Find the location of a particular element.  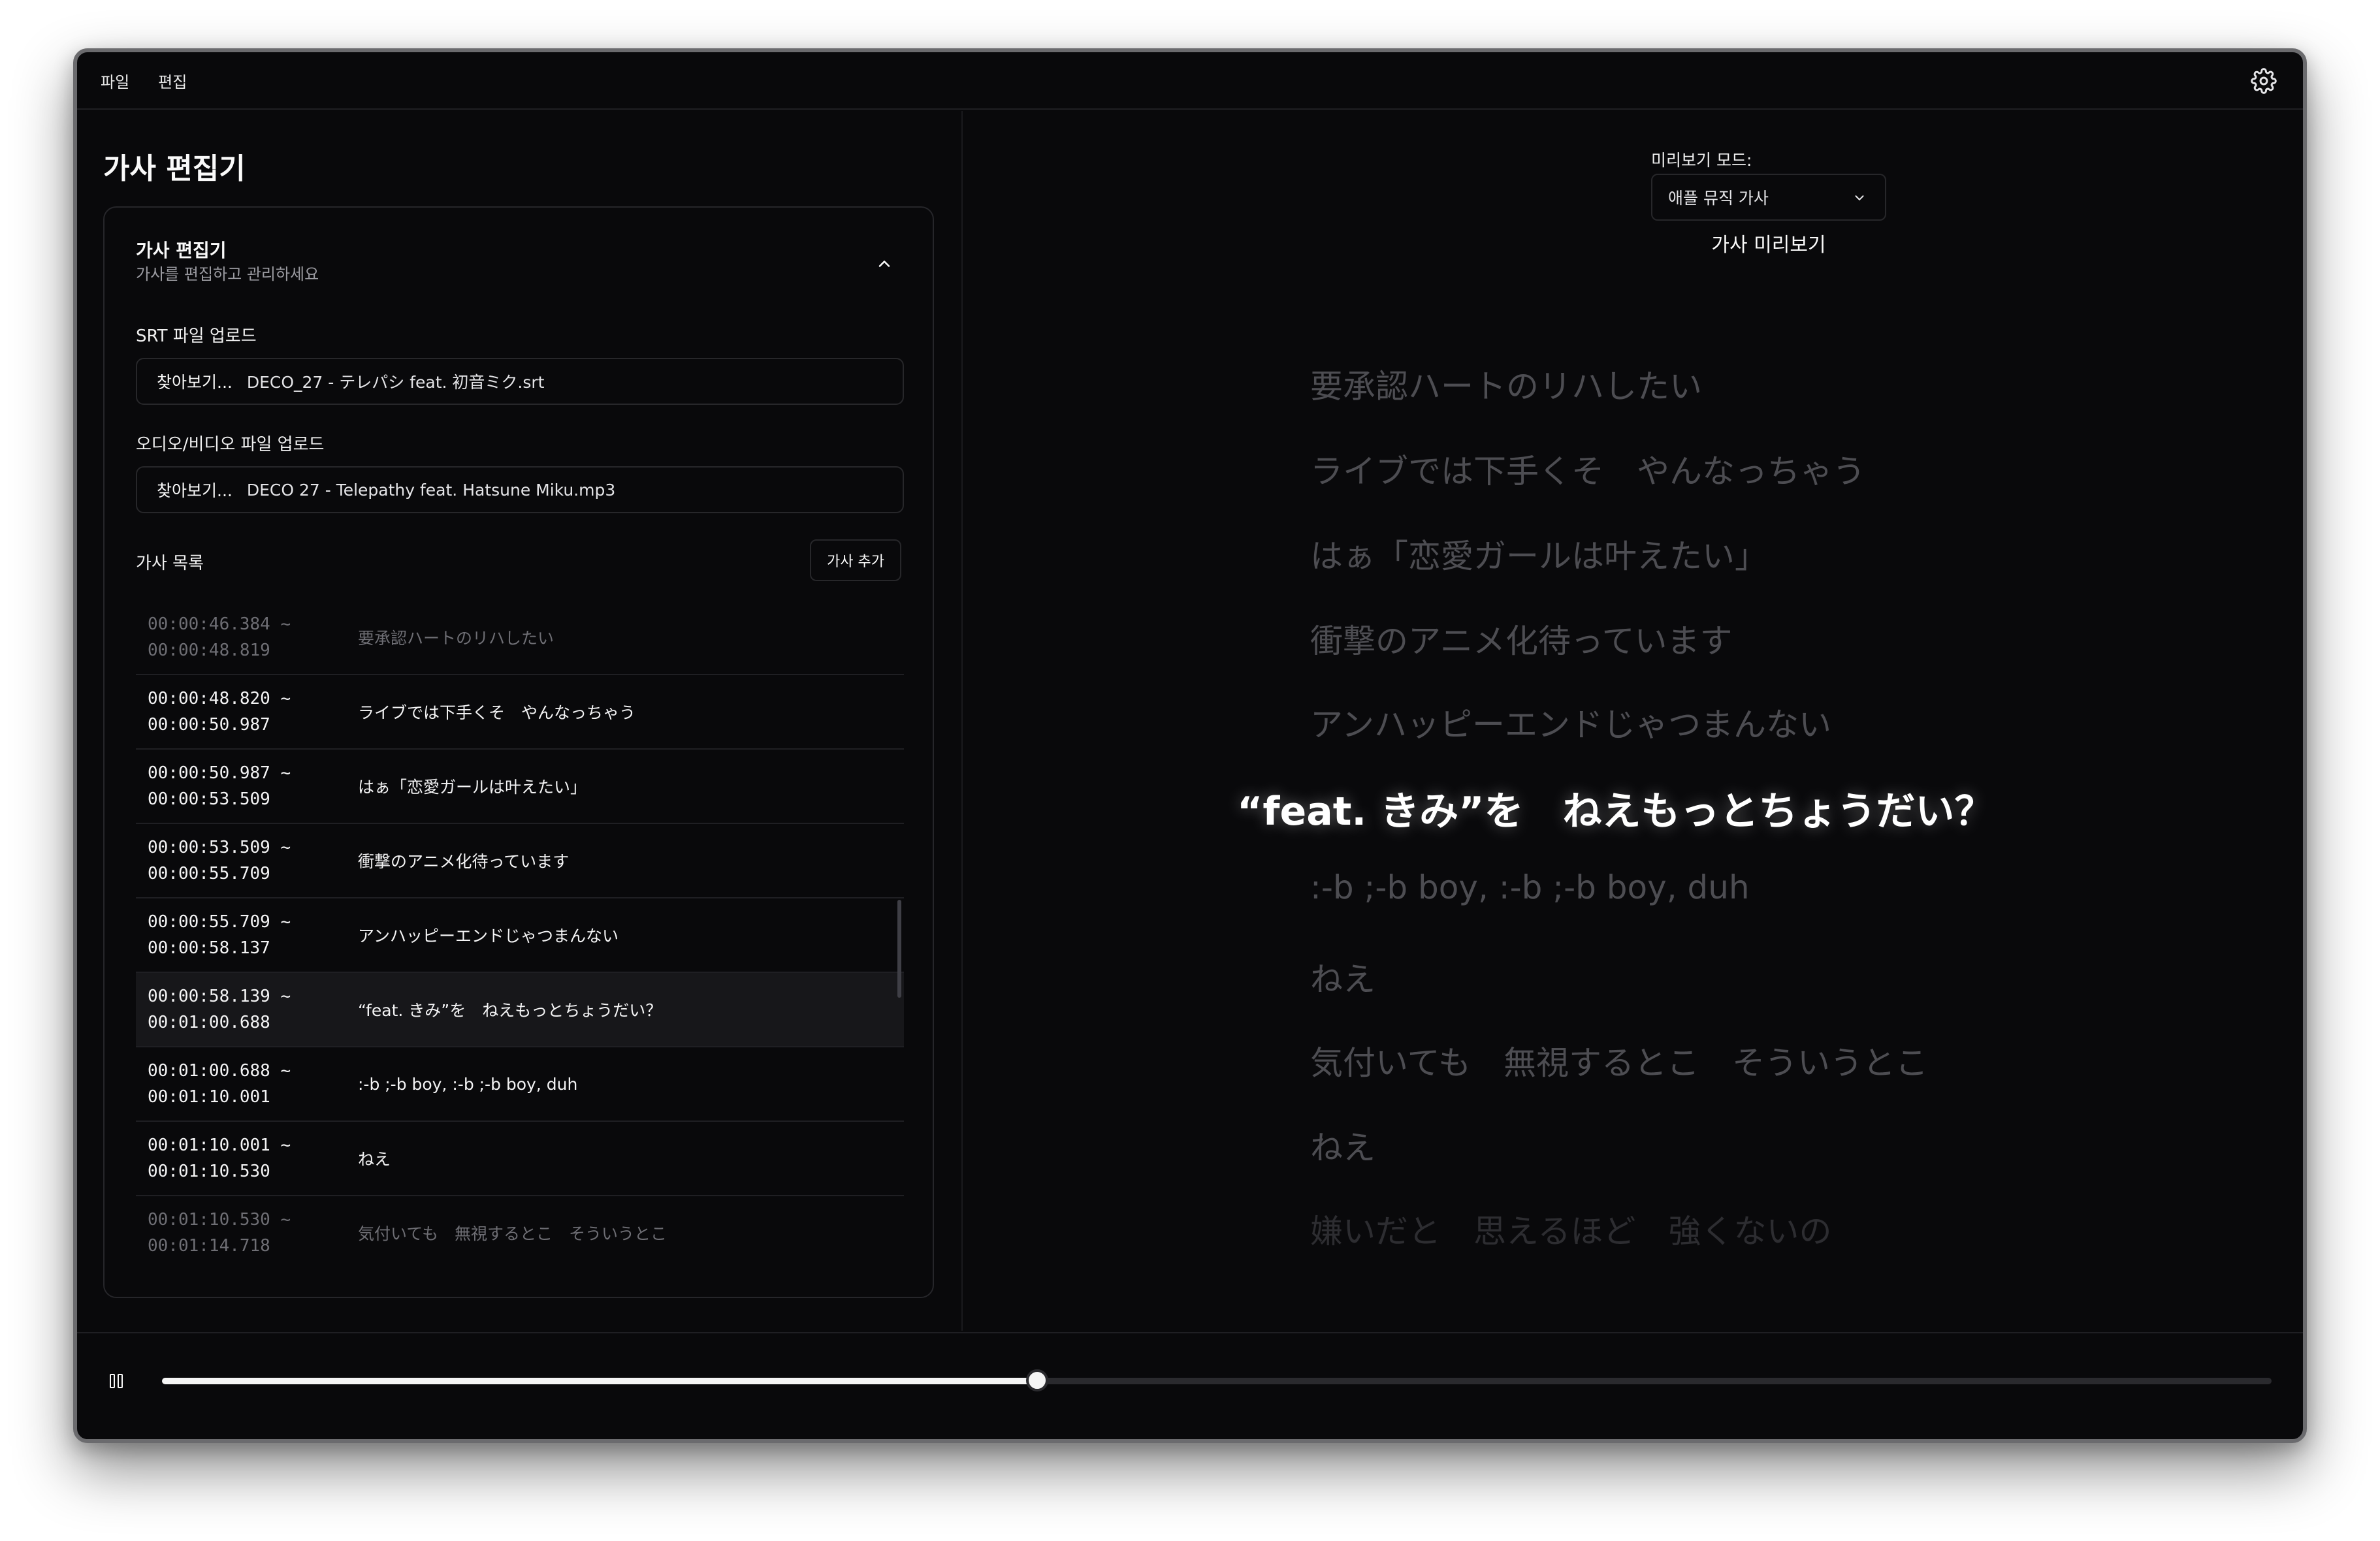

menu-edit: 편집 is located at coordinates (172, 80).